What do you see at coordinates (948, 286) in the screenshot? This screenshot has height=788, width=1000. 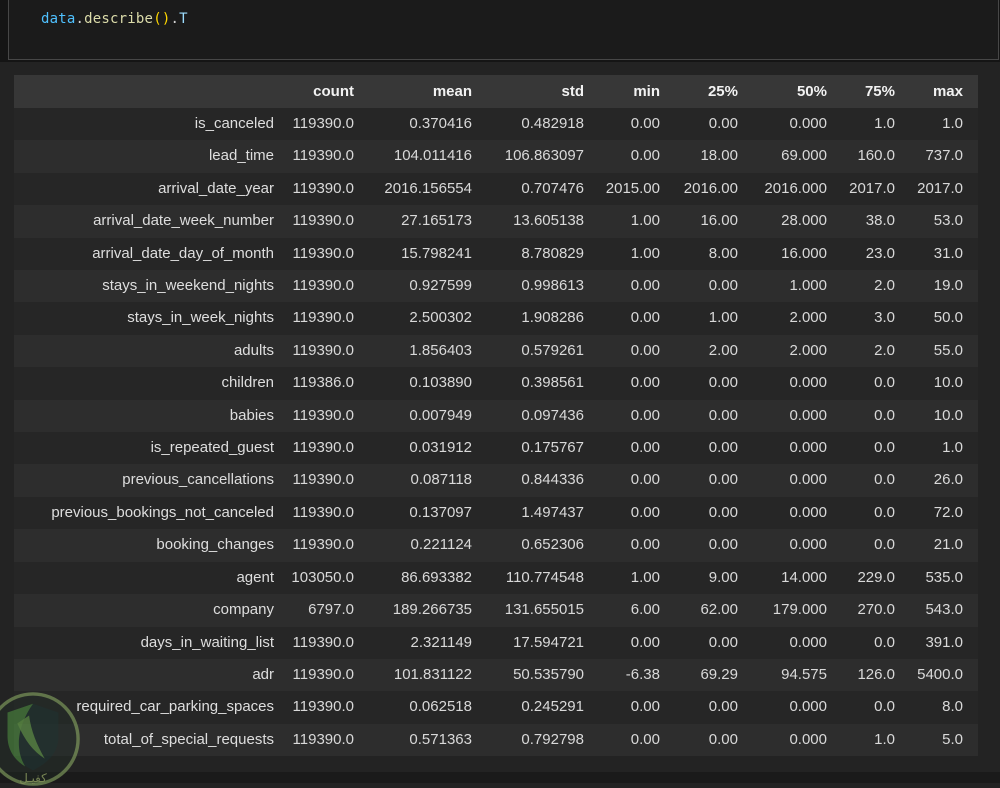 I see `cell-max: 19.0` at bounding box center [948, 286].